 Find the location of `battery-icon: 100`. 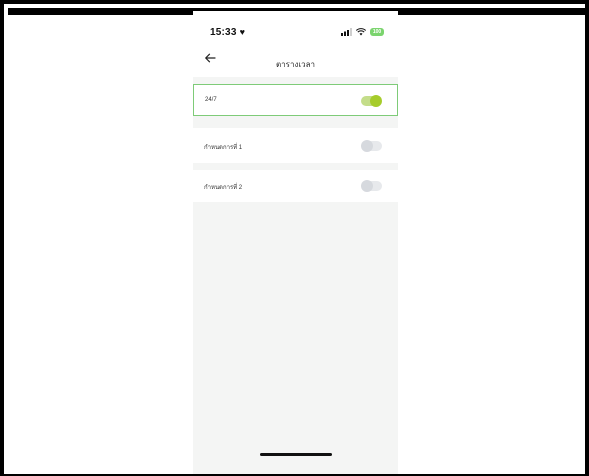

battery-icon: 100 is located at coordinates (377, 32).